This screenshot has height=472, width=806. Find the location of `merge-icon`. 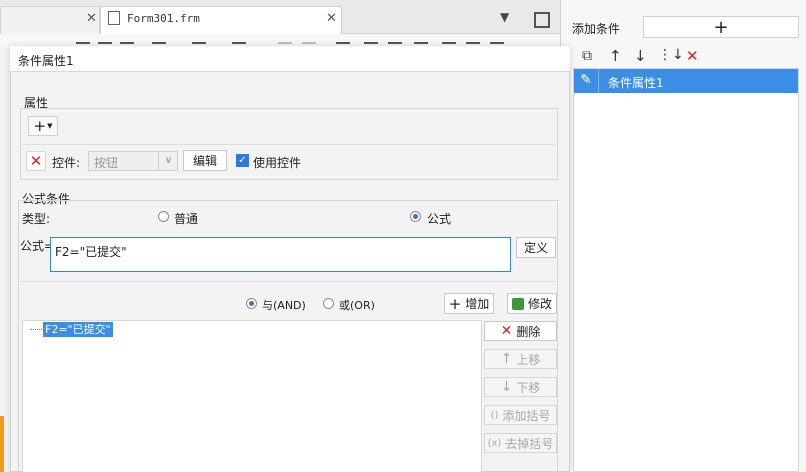

merge-icon is located at coordinates (309, 40).